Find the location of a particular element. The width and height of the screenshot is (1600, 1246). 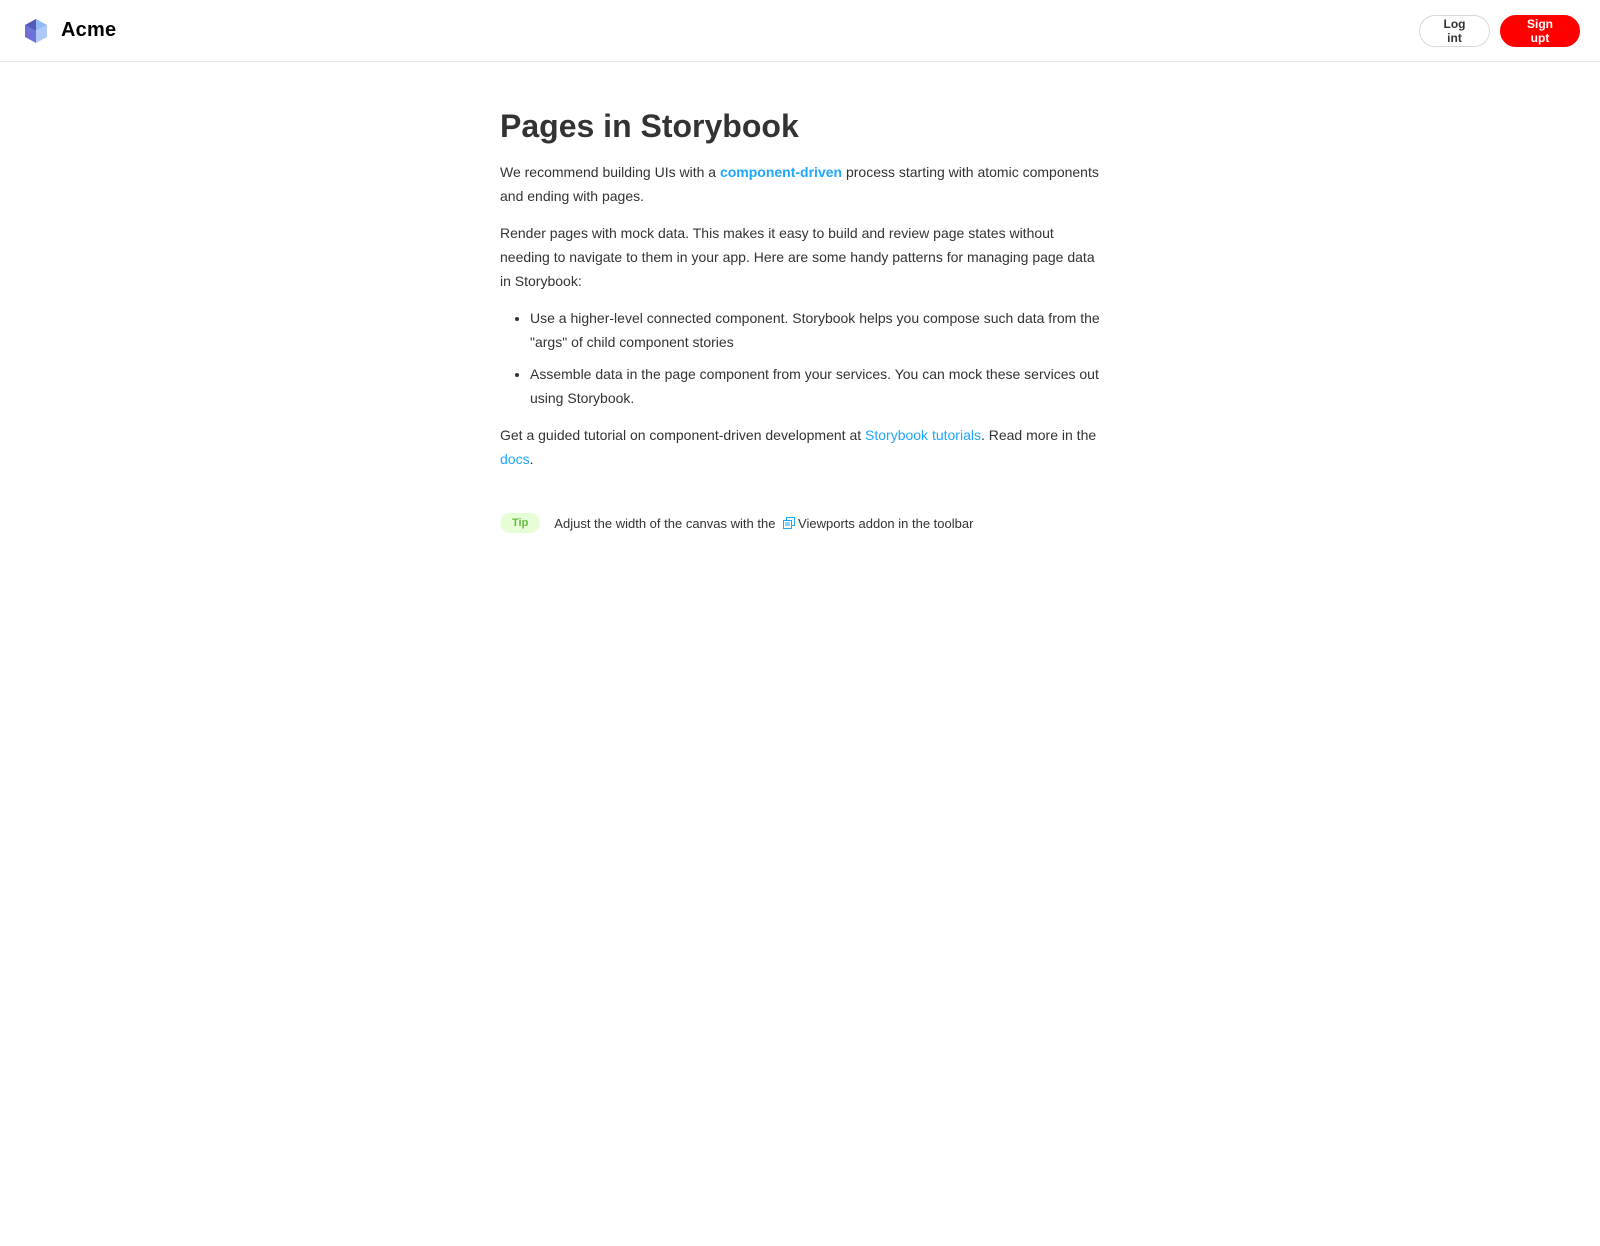

acme-cube-logo-icon is located at coordinates (36, 31).